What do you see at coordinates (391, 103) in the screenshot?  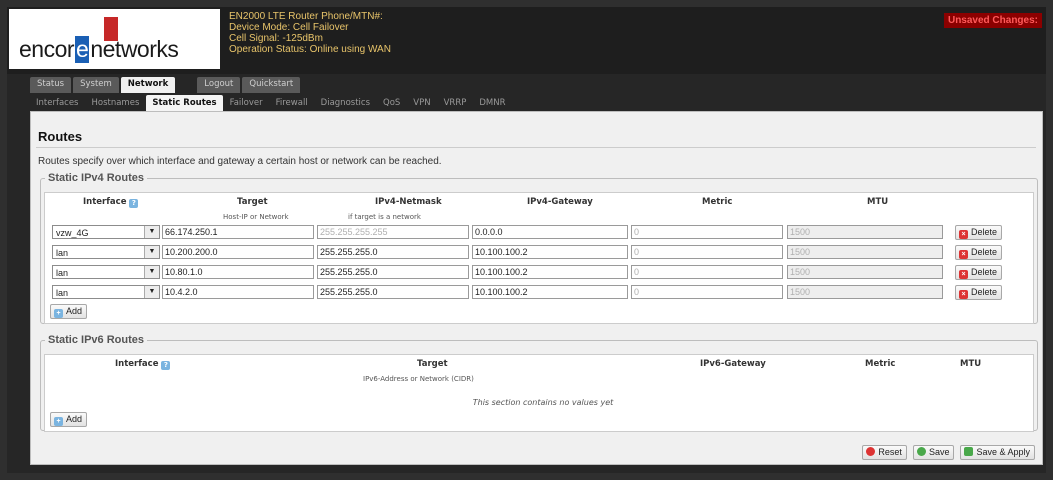 I see `subtab-qos: QoS` at bounding box center [391, 103].